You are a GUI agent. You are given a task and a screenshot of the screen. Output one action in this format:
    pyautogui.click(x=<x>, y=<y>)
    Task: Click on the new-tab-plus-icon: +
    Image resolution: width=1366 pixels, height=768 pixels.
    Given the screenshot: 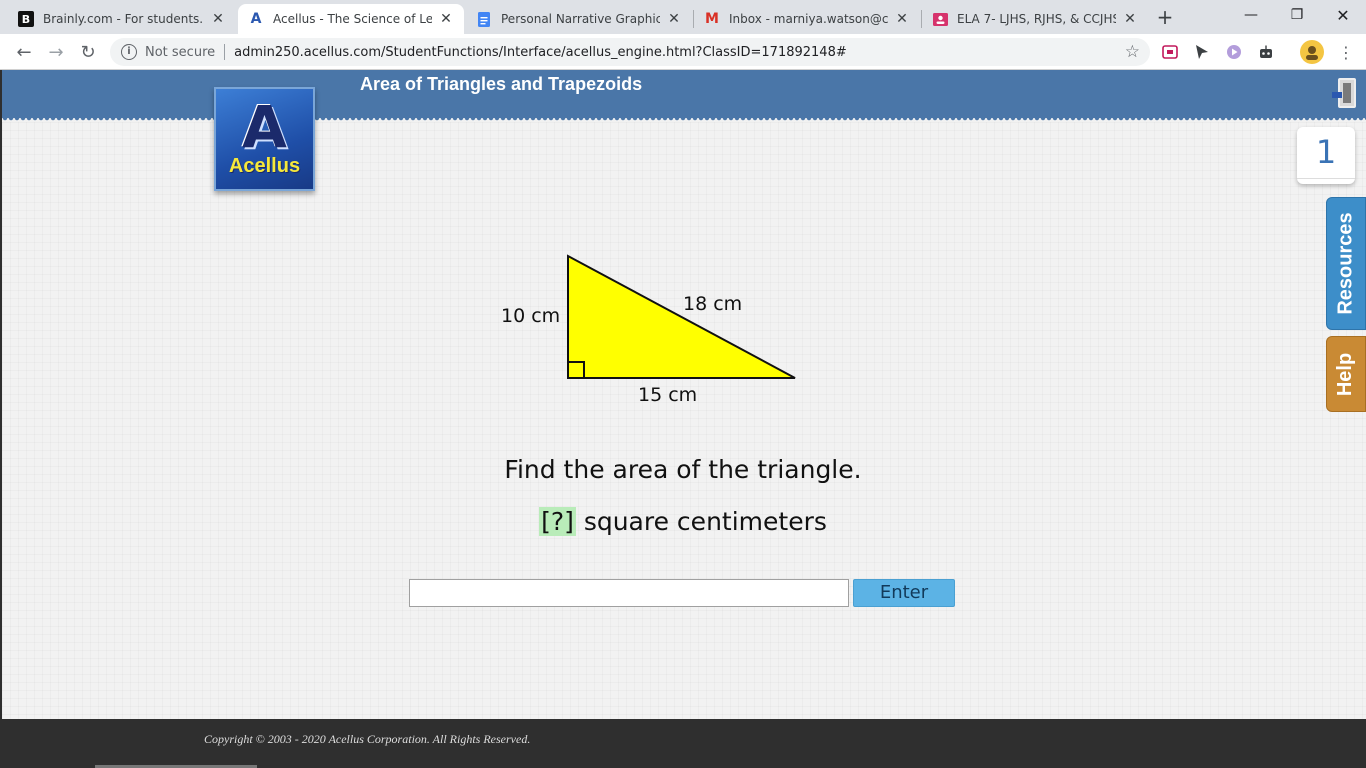 What is the action you would take?
    pyautogui.click(x=1165, y=17)
    